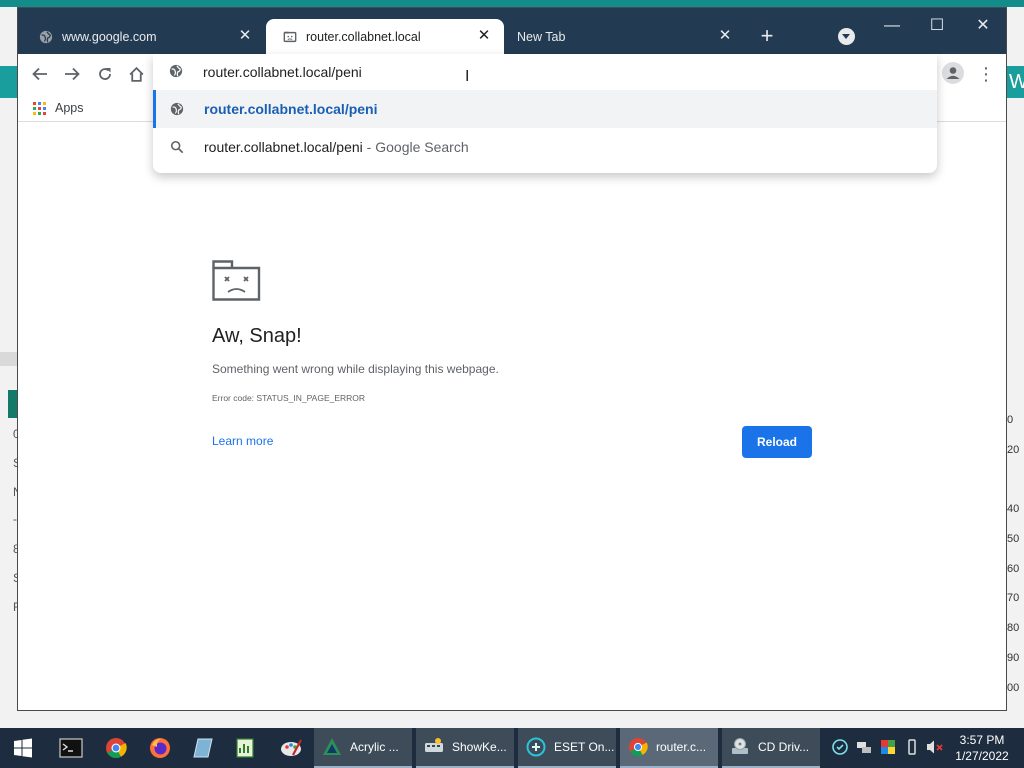 The image size is (1024, 768). I want to click on background-number: 0, so click(1010, 420).